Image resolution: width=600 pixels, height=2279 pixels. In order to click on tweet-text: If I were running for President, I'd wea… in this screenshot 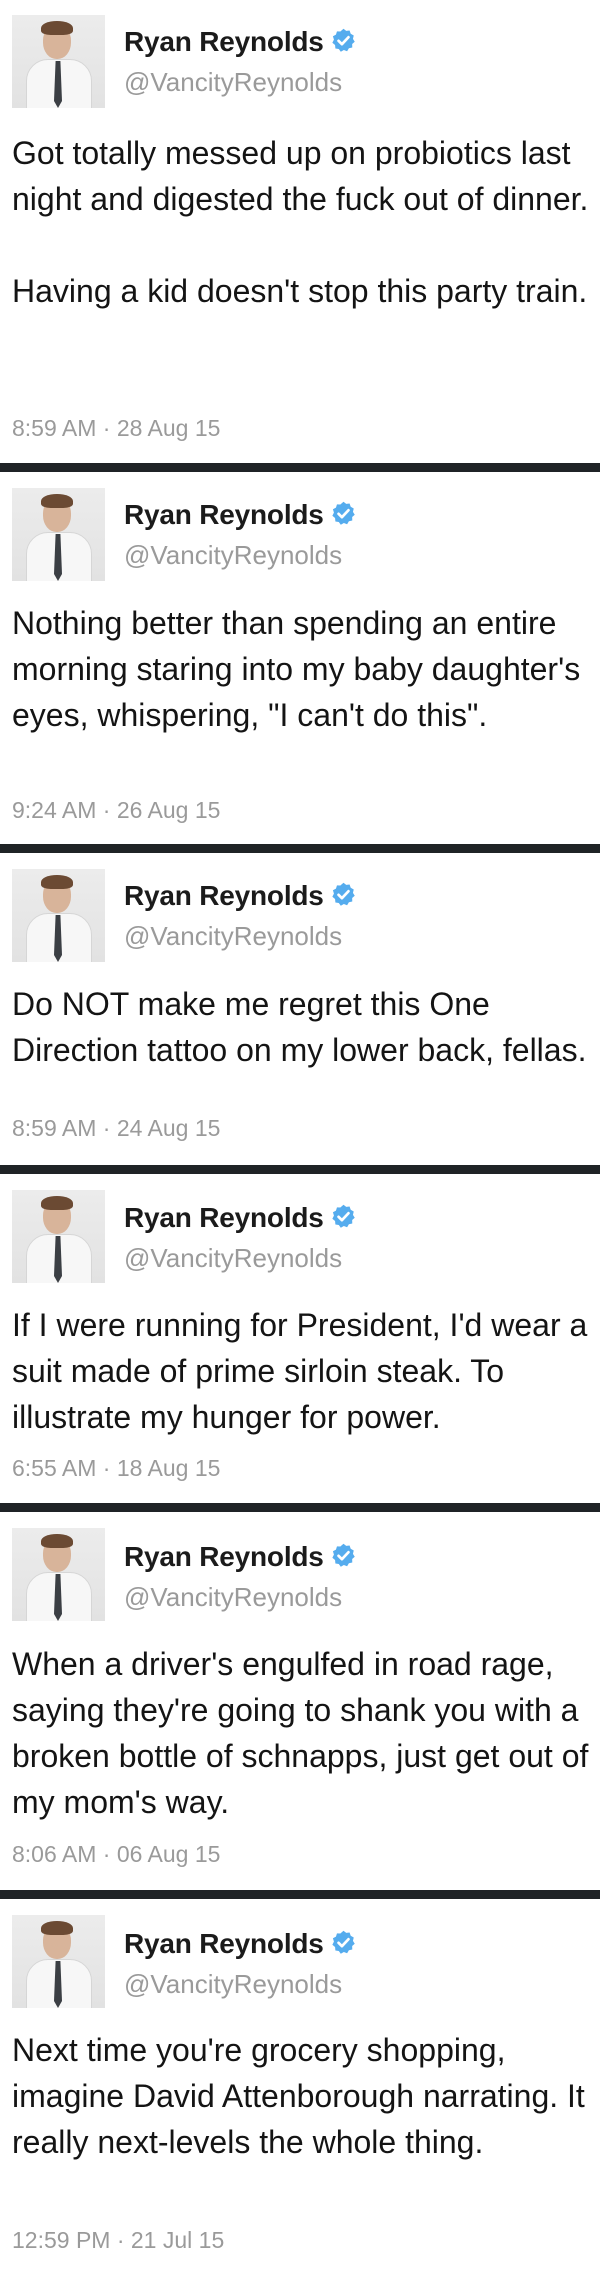, I will do `click(304, 1371)`.